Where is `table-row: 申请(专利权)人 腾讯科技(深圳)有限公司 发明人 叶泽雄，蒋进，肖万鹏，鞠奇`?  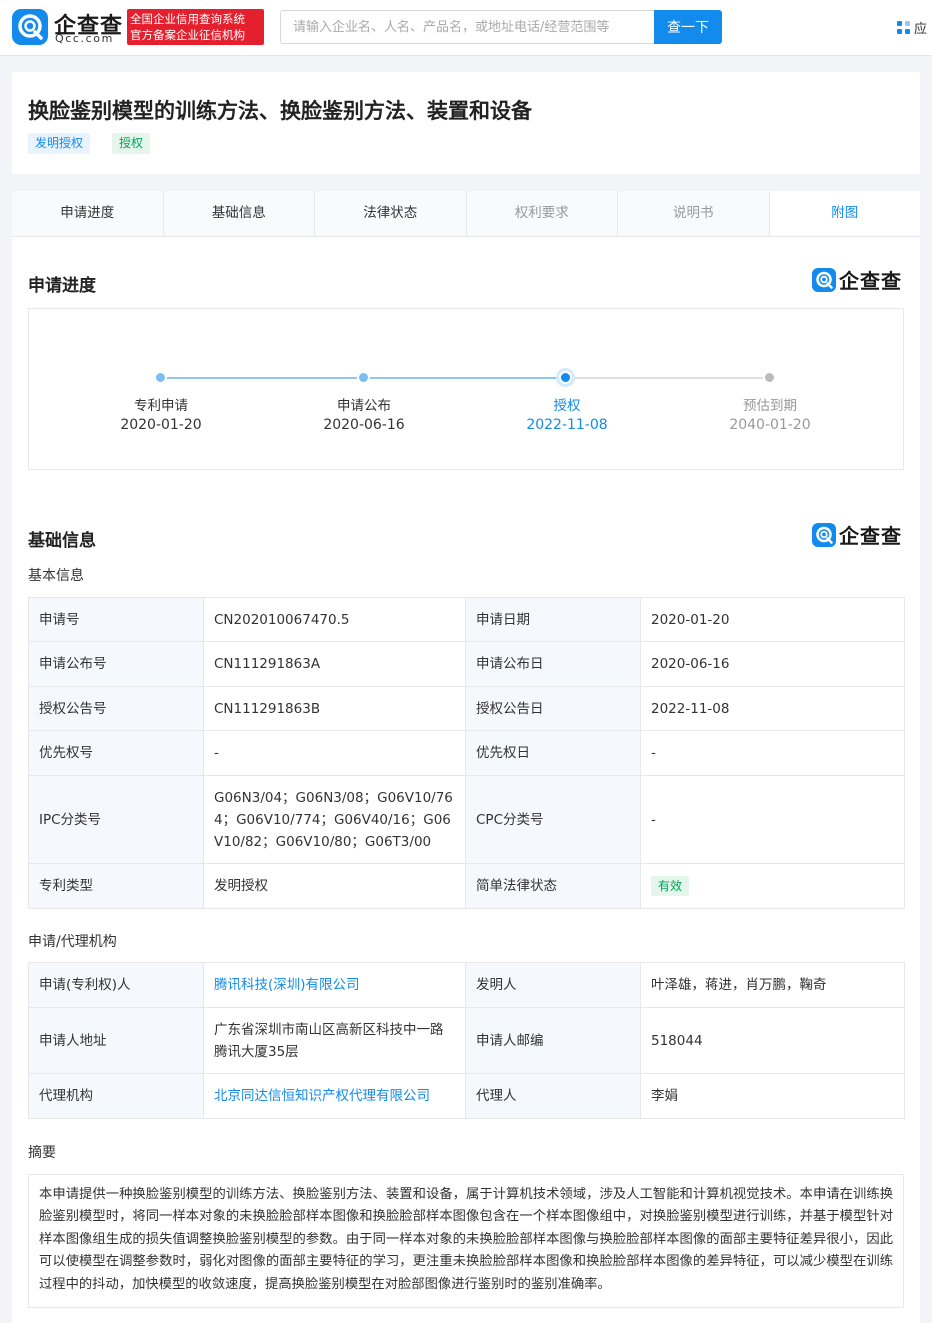
table-row: 申请(专利权)人 腾讯科技(深圳)有限公司 发明人 叶泽雄，蒋进，肖万鹏，鞠奇 is located at coordinates (466, 985).